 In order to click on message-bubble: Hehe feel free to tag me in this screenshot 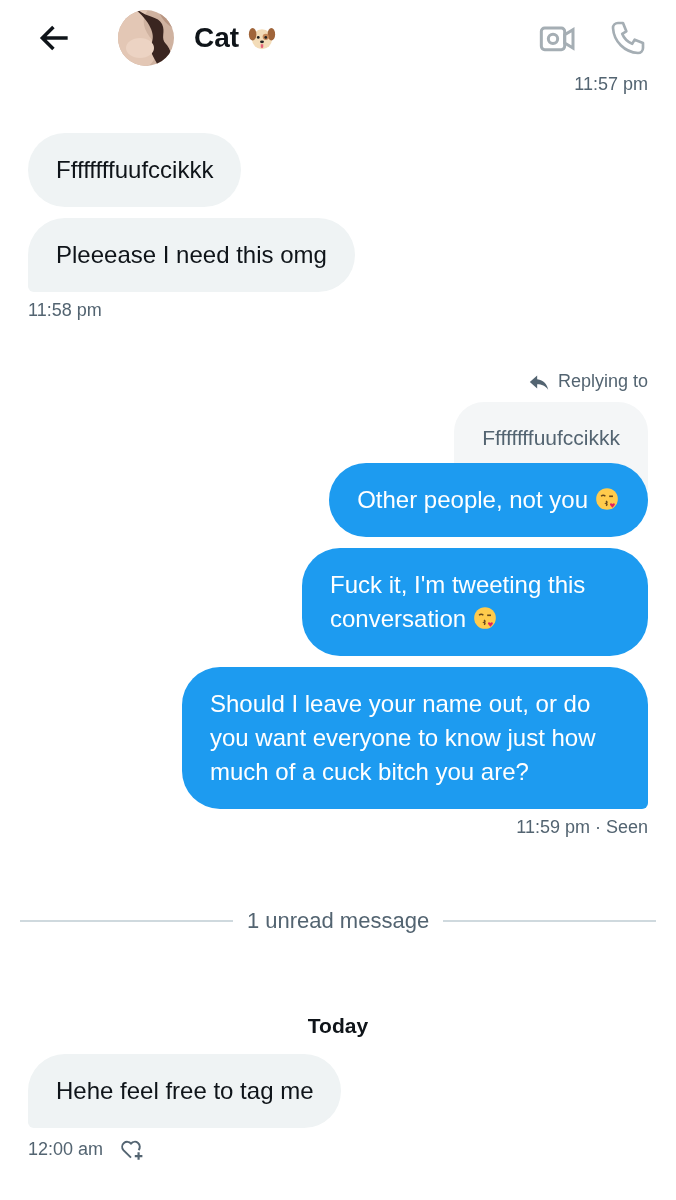, I will do `click(185, 1091)`.